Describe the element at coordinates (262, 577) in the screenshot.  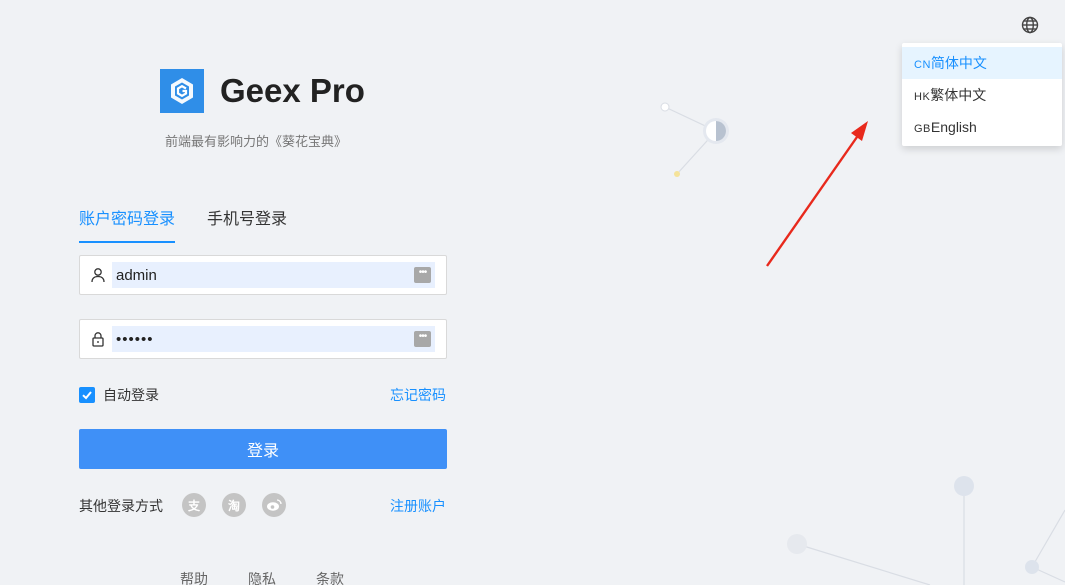
I see `footer-link-privacy: 隐私` at that location.